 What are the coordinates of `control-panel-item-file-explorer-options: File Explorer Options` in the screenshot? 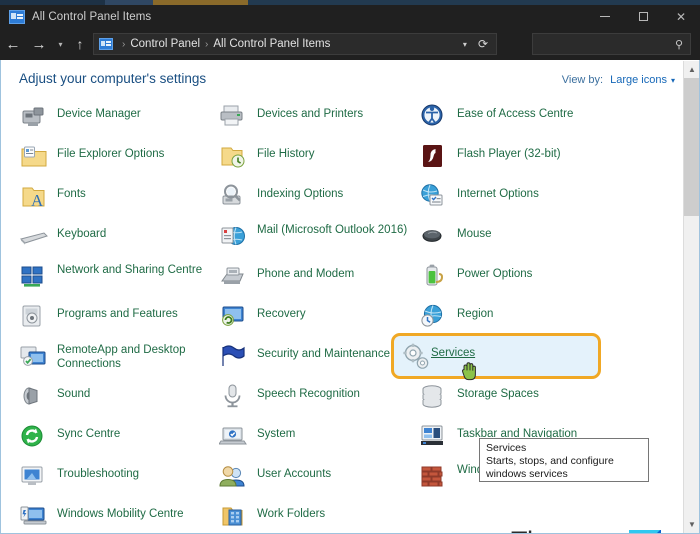 It's located at (119, 158).